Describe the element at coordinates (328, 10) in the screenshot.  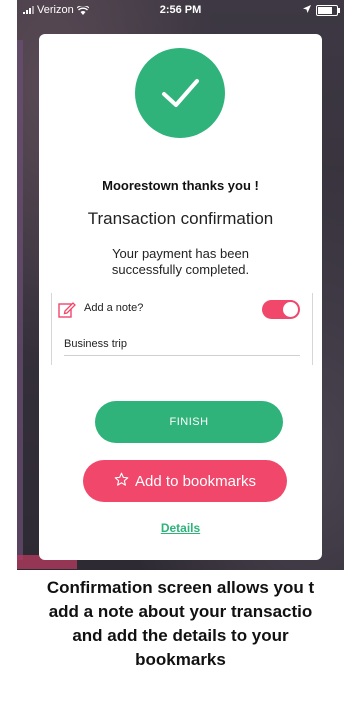
I see `battery-icon` at that location.